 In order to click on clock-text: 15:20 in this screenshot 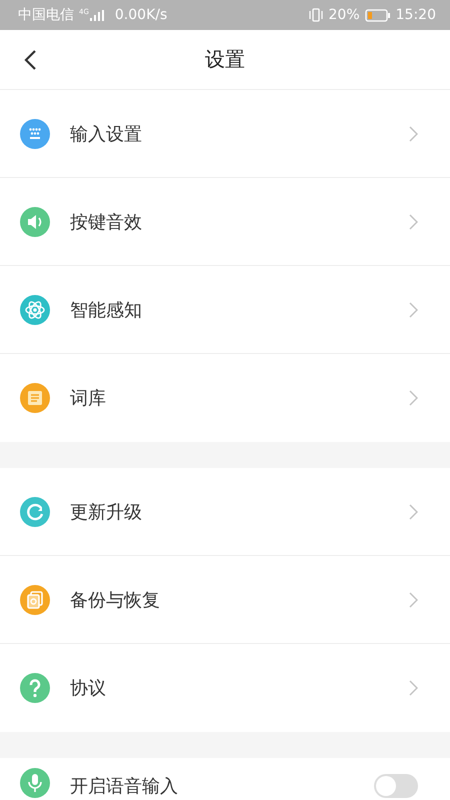, I will do `click(416, 15)`.